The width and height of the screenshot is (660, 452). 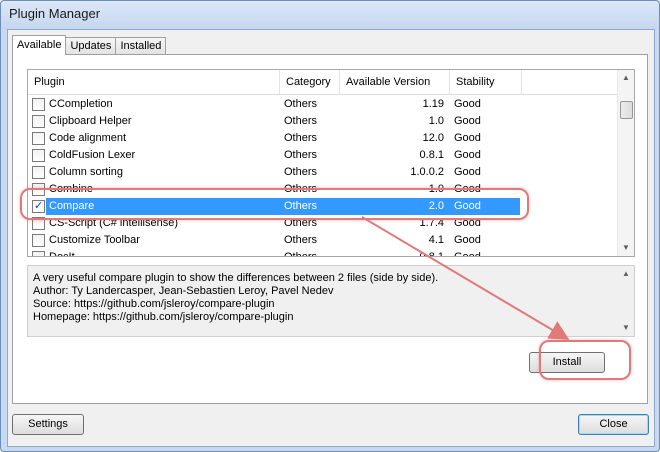 I want to click on plugin-name: Clipboard Helper, so click(x=90, y=121).